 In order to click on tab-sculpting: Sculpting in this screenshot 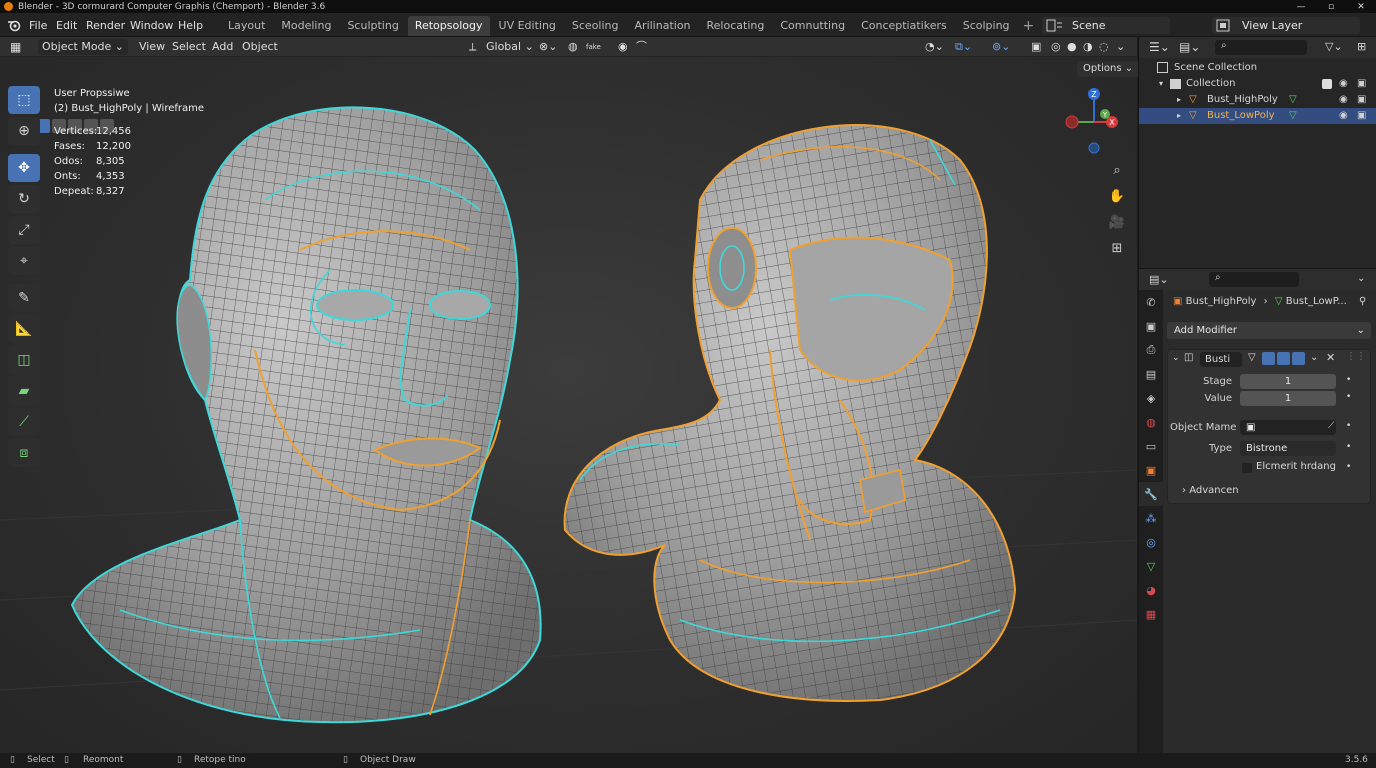, I will do `click(372, 26)`.